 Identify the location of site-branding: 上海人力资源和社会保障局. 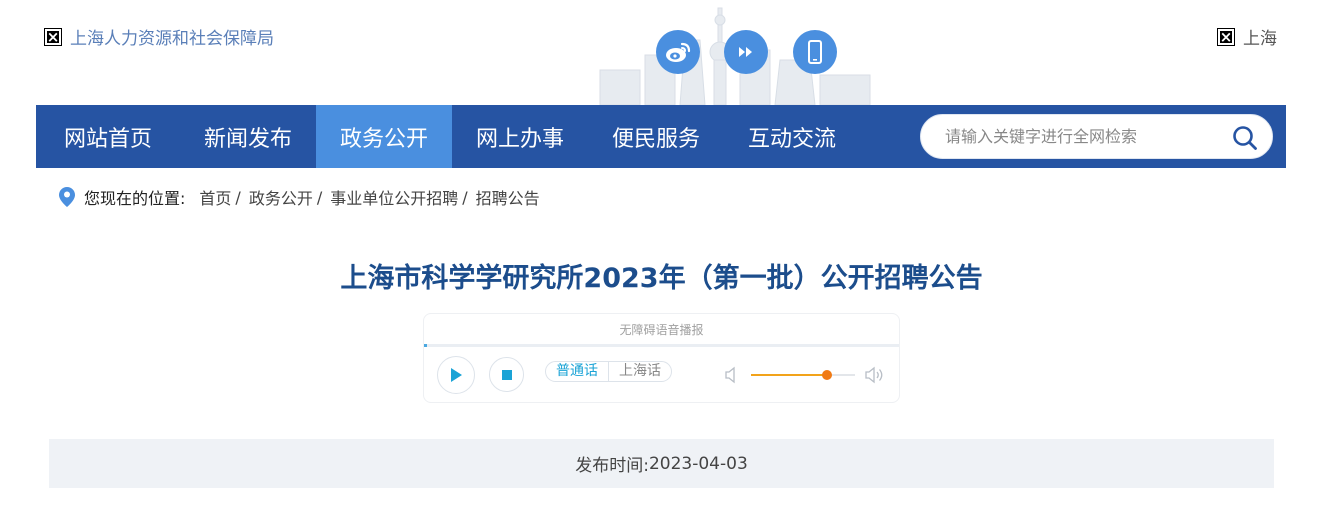
(159, 36).